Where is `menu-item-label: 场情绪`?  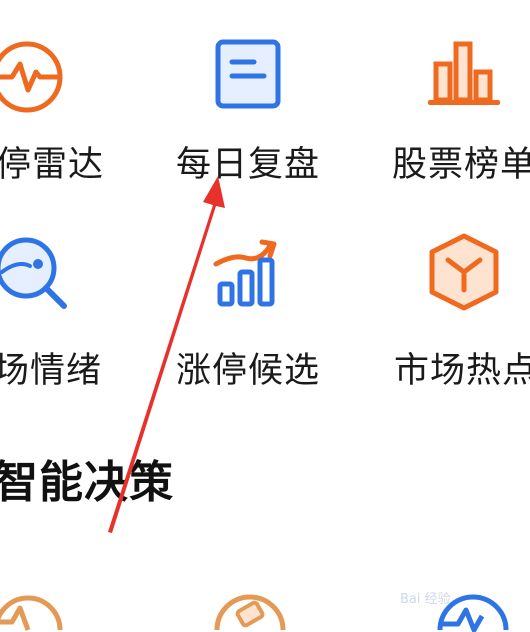 menu-item-label: 场情绪 is located at coordinates (51, 371).